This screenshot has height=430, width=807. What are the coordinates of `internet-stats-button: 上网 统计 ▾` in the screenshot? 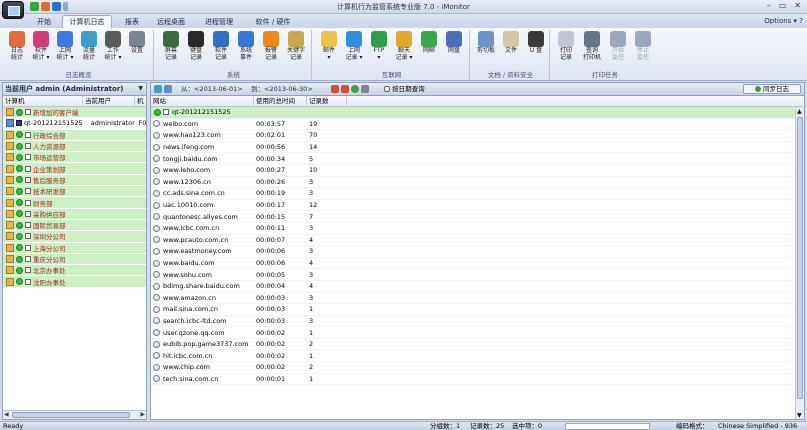 It's located at (65, 46).